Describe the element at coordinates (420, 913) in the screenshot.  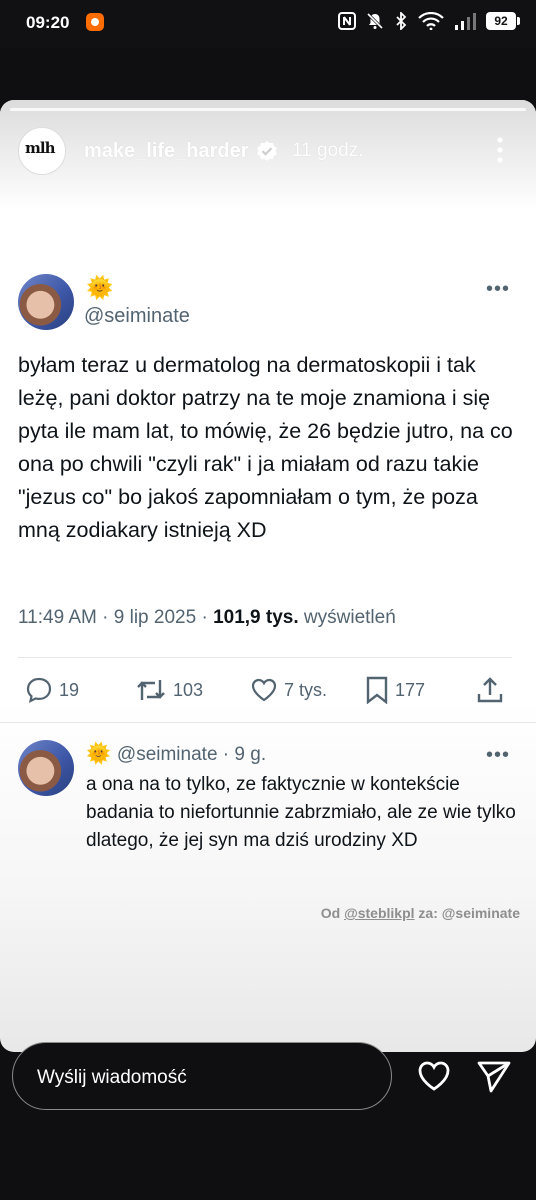
I see `story-credit: Od @steblikpl za: @seiminate` at that location.